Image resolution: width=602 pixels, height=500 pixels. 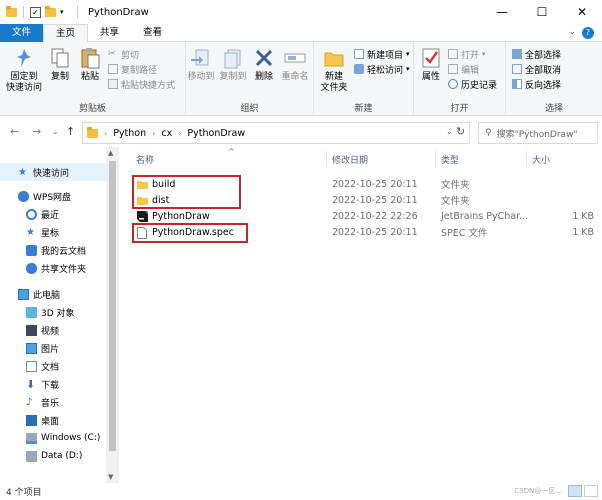 What do you see at coordinates (70, 131) in the screenshot?
I see `up-arrow-icon: ↑` at bounding box center [70, 131].